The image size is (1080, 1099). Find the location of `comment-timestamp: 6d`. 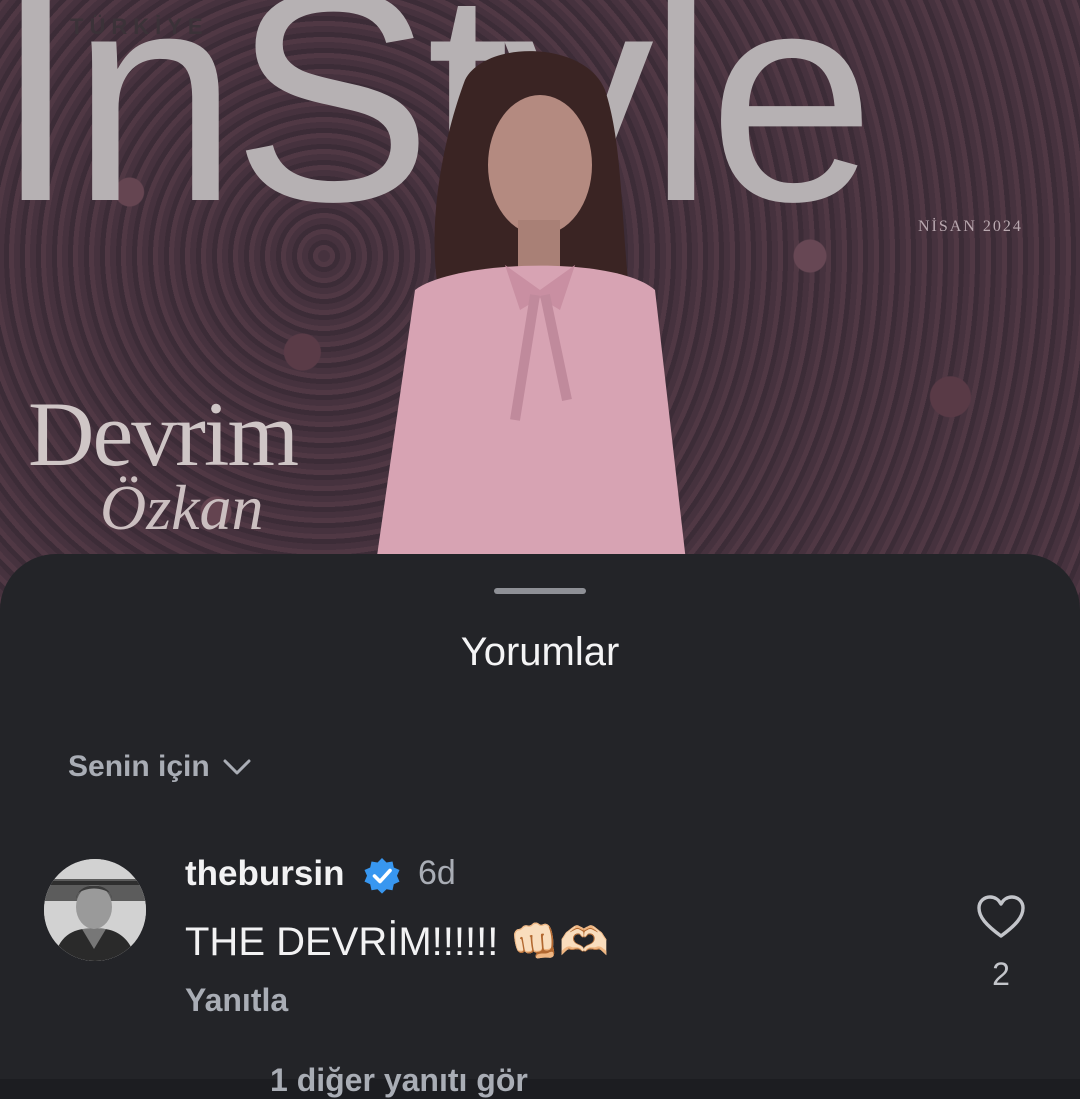

comment-timestamp: 6d is located at coordinates (437, 873).